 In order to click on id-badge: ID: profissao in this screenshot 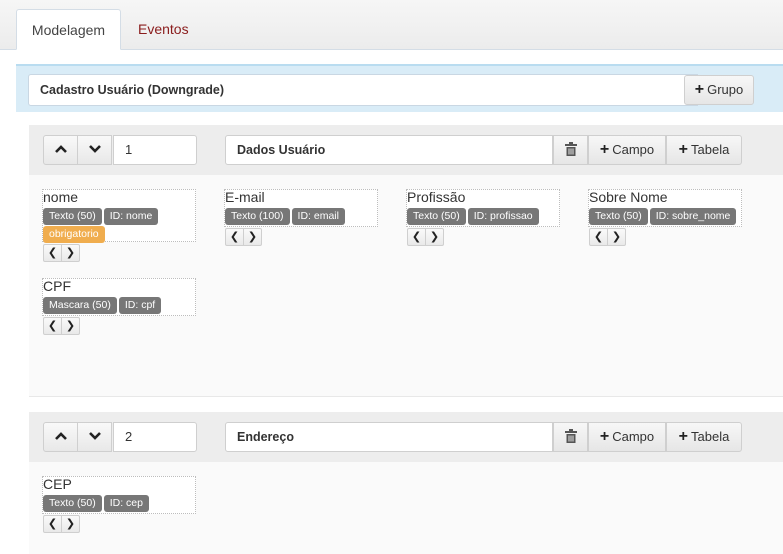, I will do `click(503, 216)`.